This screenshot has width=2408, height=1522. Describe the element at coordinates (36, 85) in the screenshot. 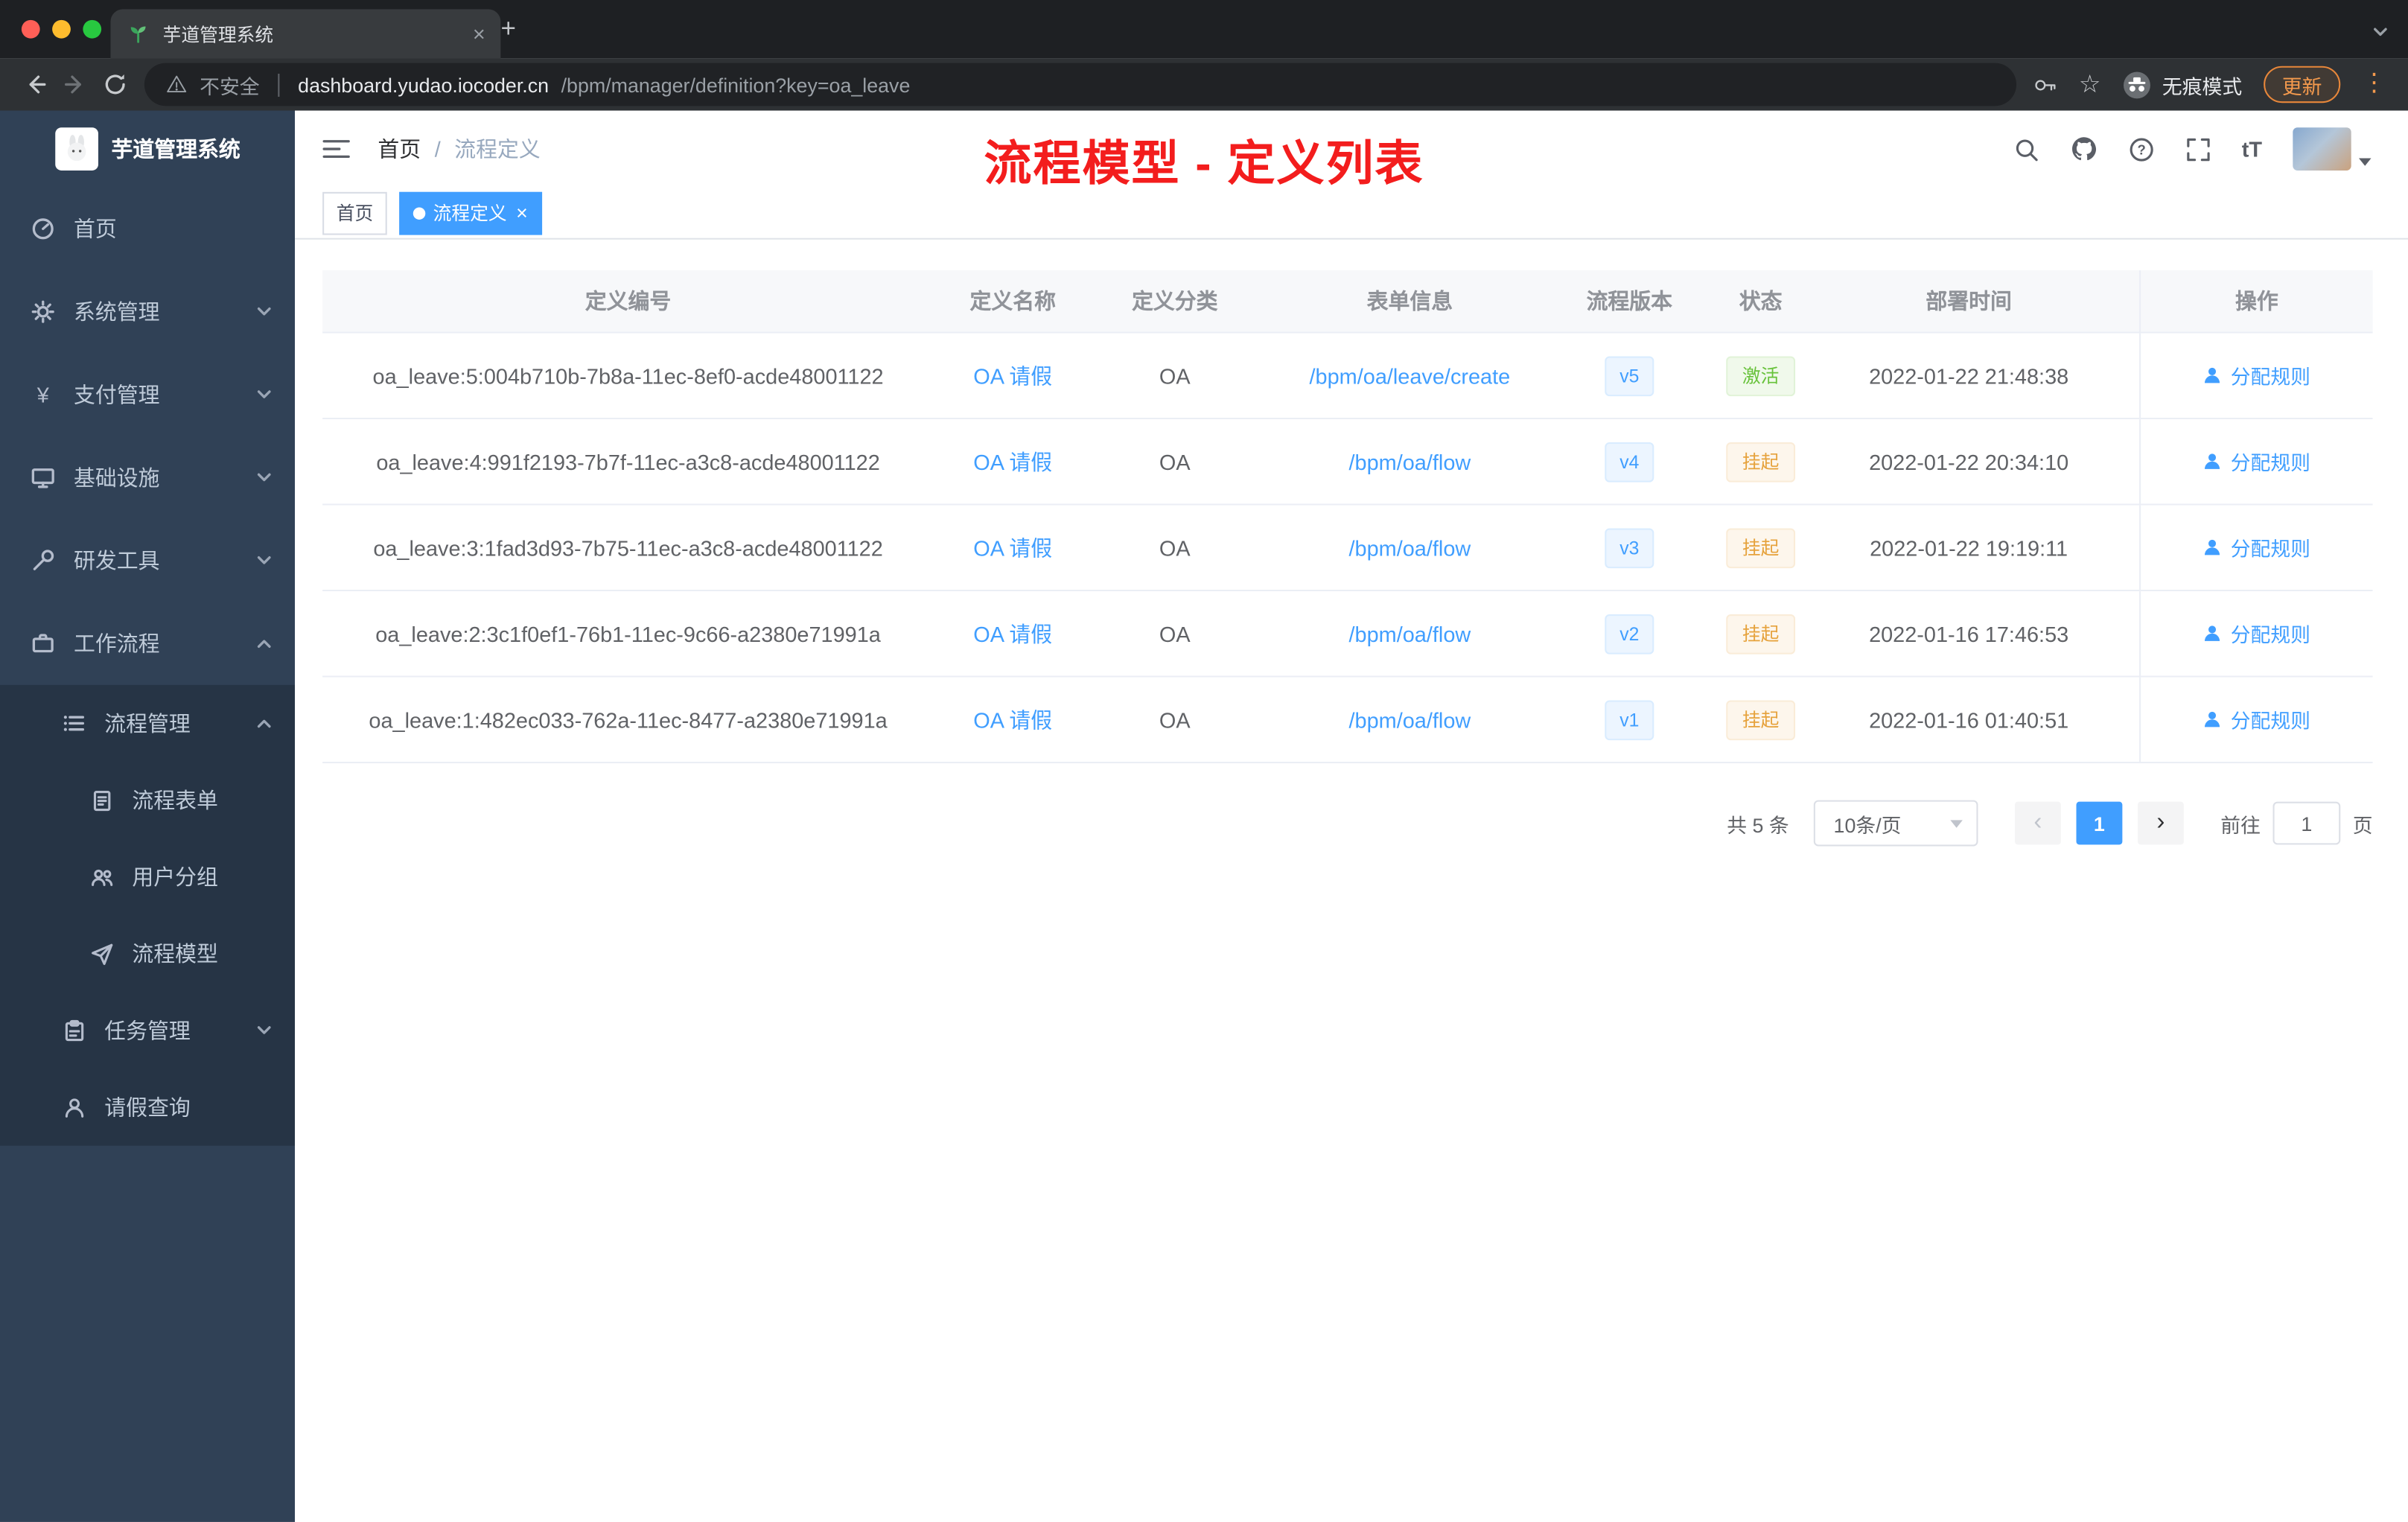

I see `back-button` at that location.